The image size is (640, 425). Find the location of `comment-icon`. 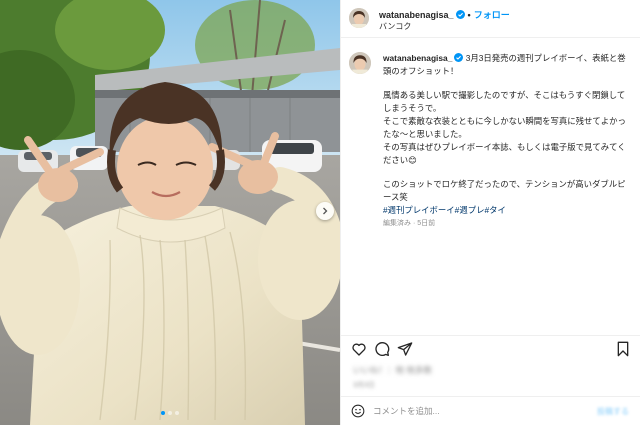

comment-icon is located at coordinates (382, 349).